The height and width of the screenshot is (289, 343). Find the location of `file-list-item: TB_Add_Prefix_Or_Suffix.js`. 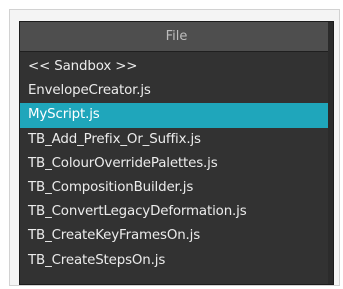

file-list-item: TB_Add_Prefix_Or_Suffix.js is located at coordinates (176, 140).